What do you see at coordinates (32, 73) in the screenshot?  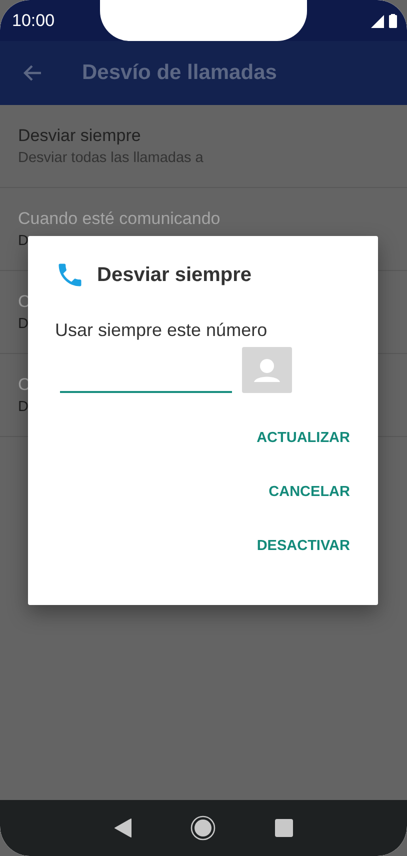 I see `back-arrow-icon` at bounding box center [32, 73].